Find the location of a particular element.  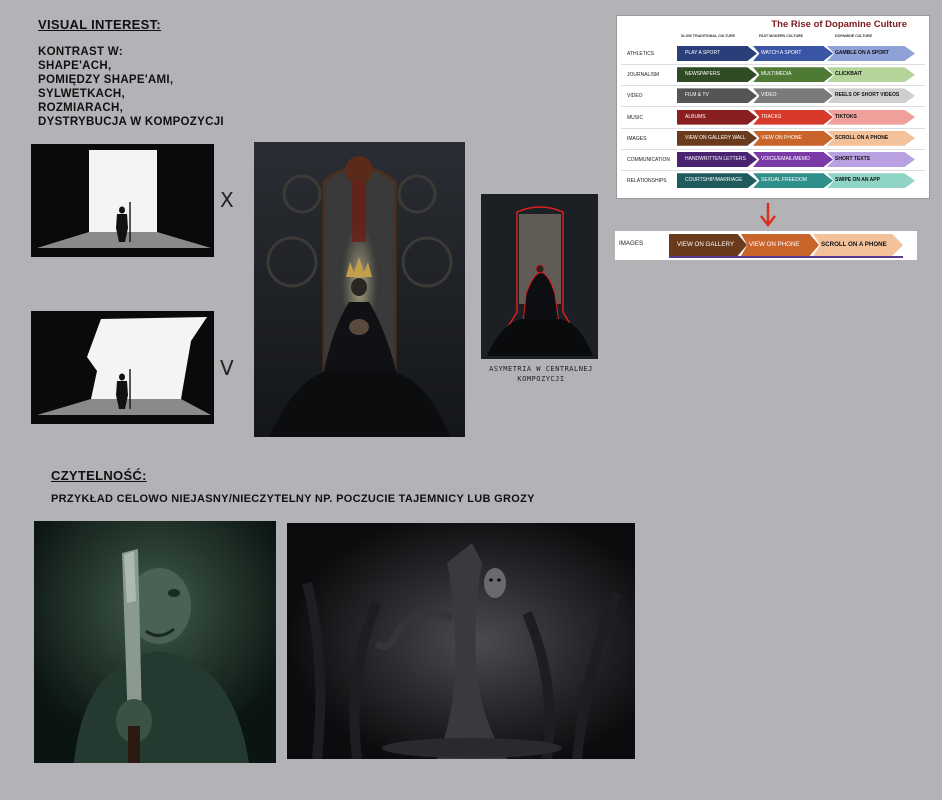

row-label: JOURNALISM is located at coordinates (643, 75).